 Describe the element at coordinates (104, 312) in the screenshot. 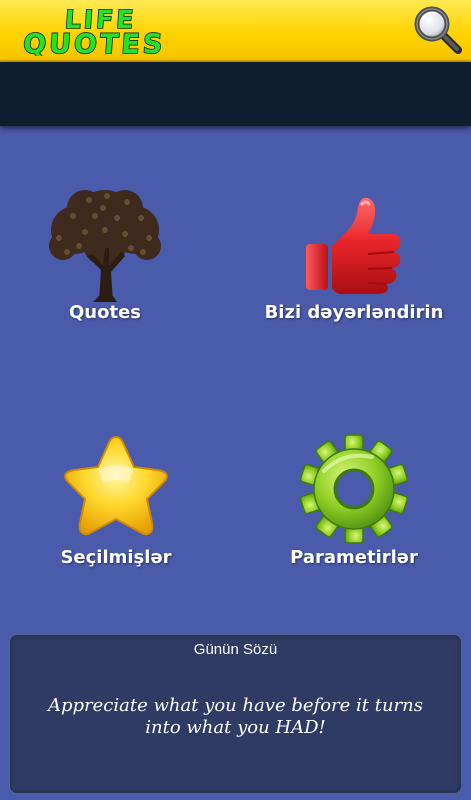

I see `quotes-label: Quotes` at that location.